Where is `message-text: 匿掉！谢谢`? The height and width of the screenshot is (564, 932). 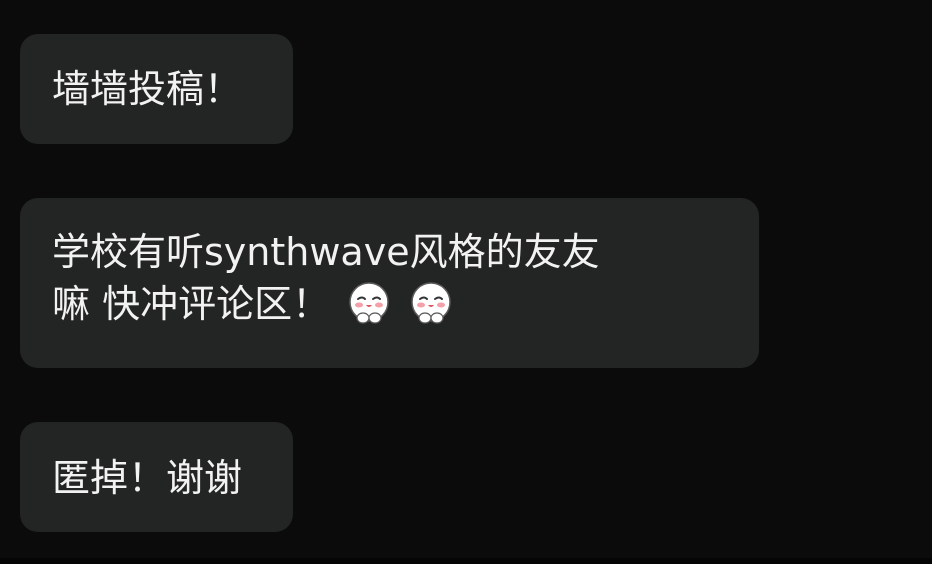
message-text: 匿掉！谢谢 is located at coordinates (147, 478).